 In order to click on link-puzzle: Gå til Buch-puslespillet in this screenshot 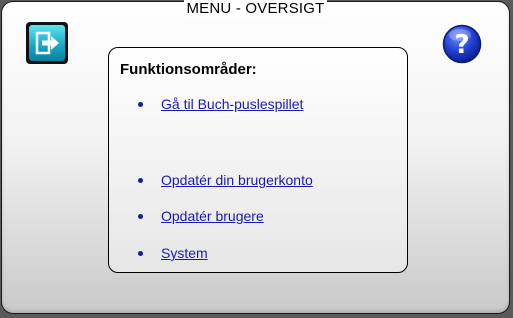, I will do `click(232, 104)`.